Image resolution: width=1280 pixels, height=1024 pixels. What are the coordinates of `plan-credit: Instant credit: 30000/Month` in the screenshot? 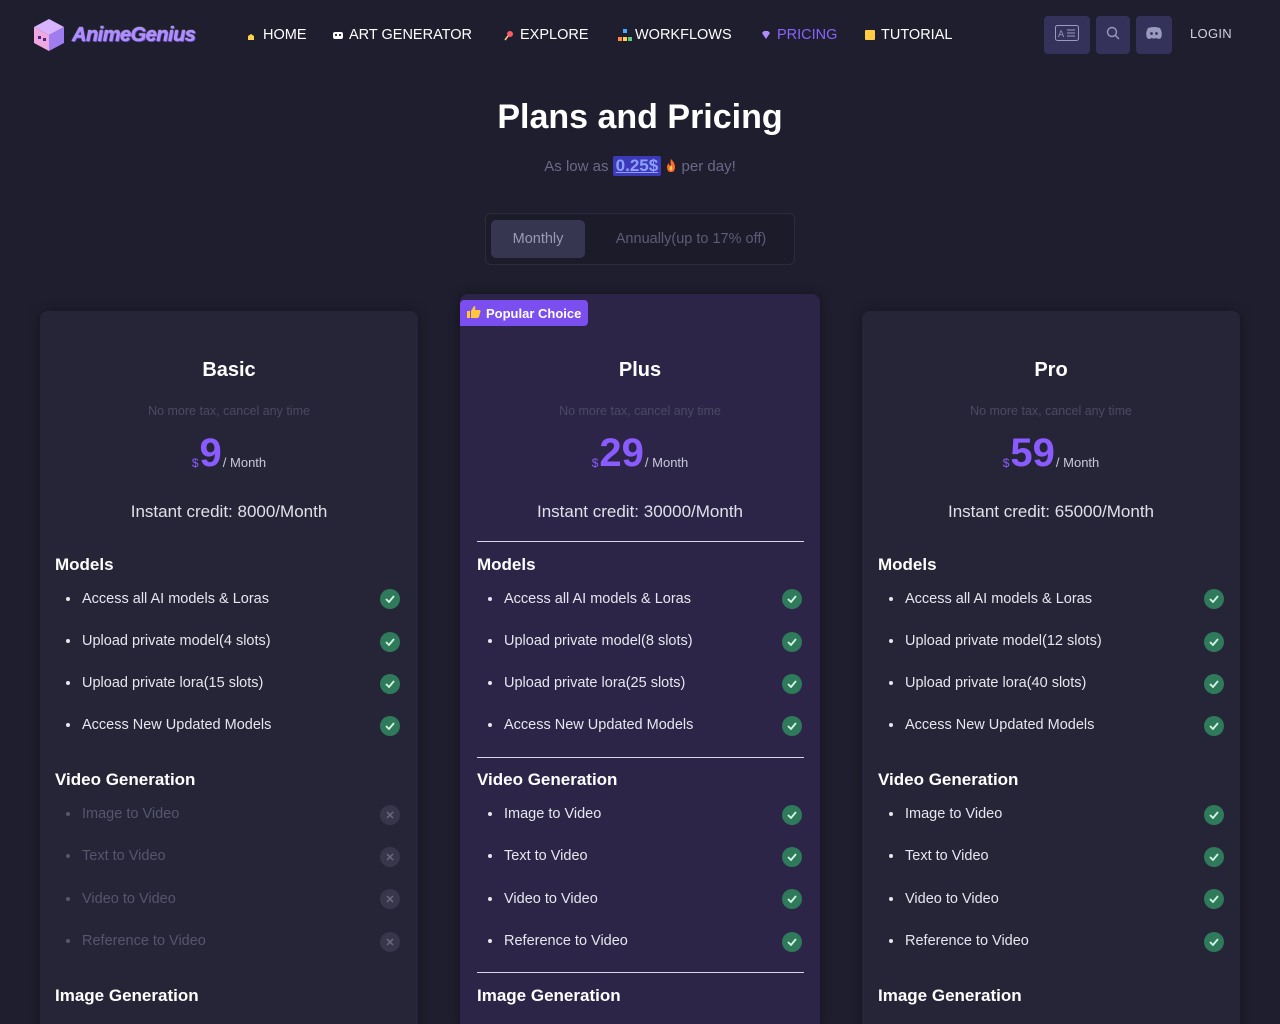 It's located at (640, 511).